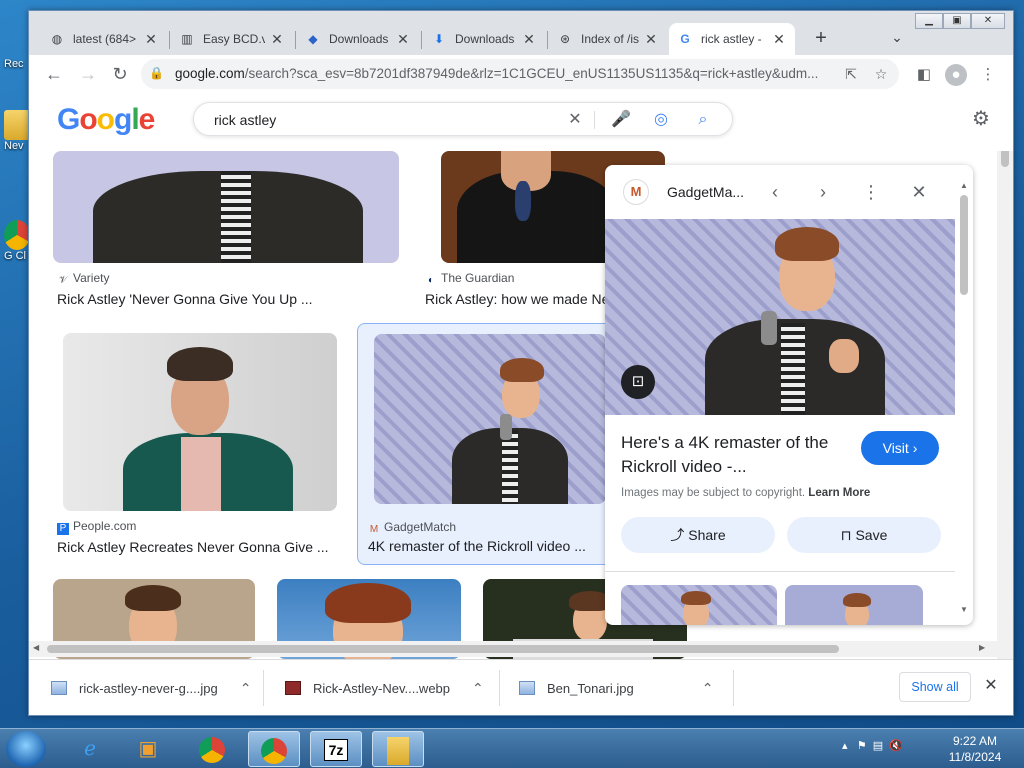 The image size is (1024, 768). What do you see at coordinates (698, 535) in the screenshot?
I see `share-button: ⤴ Share` at bounding box center [698, 535].